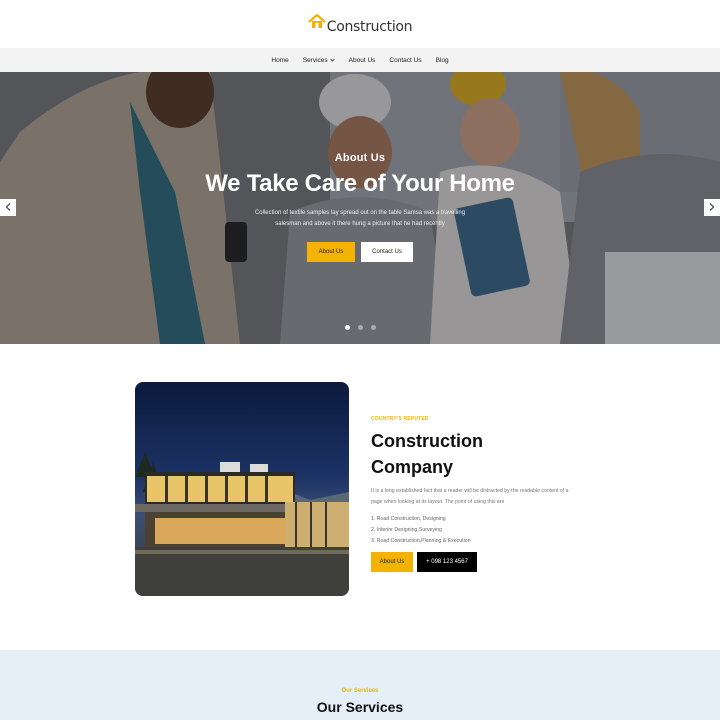 The width and height of the screenshot is (720, 720). Describe the element at coordinates (360, 691) in the screenshot. I see `services-eyebrow: Our Services` at that location.